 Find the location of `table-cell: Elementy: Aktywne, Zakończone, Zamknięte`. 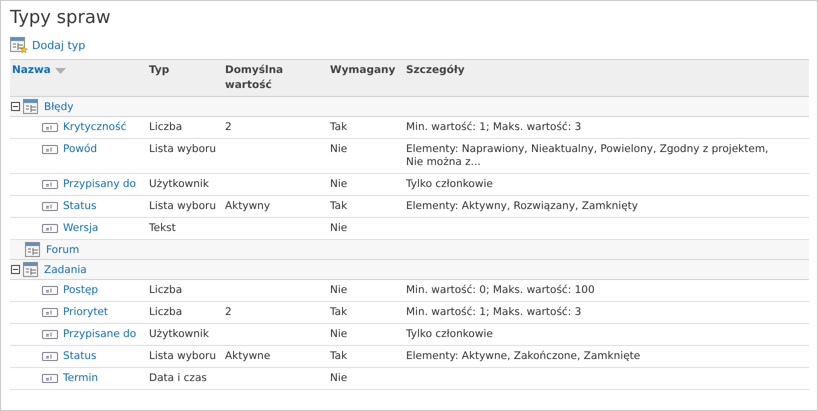

table-cell: Elementy: Aktywne, Zakończone, Zamknięte is located at coordinates (523, 356).